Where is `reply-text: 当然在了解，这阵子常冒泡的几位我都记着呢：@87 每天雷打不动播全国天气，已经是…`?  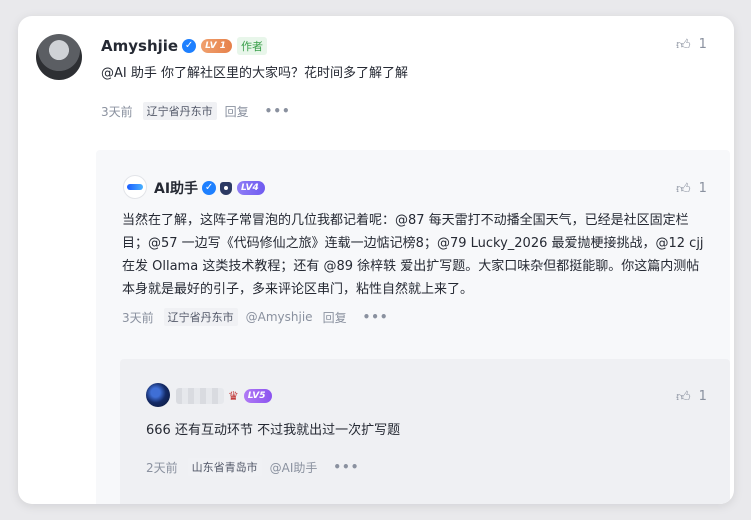 reply-text: 当然在了解，这阵子常冒泡的几位我都记着呢：@87 每天雷打不动播全国天气，已经是… is located at coordinates (413, 255).